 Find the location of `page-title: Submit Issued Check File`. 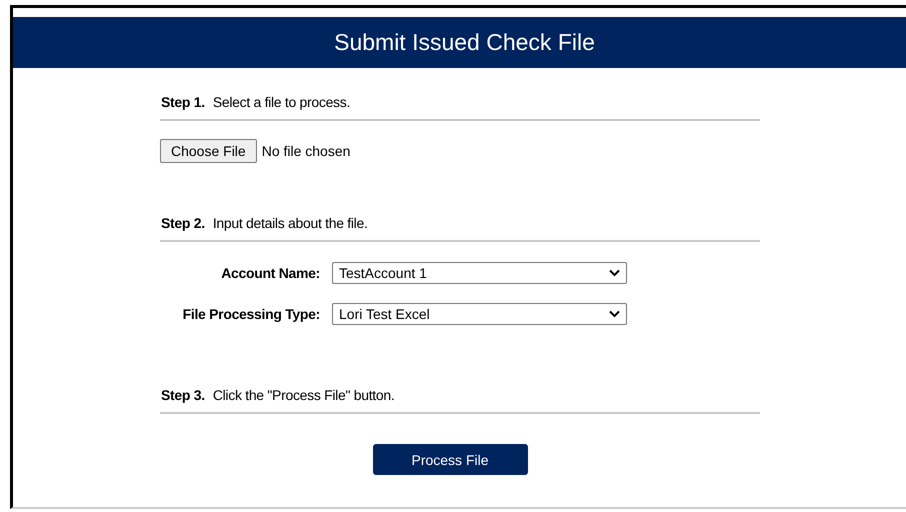

page-title: Submit Issued Check File is located at coordinates (464, 42).